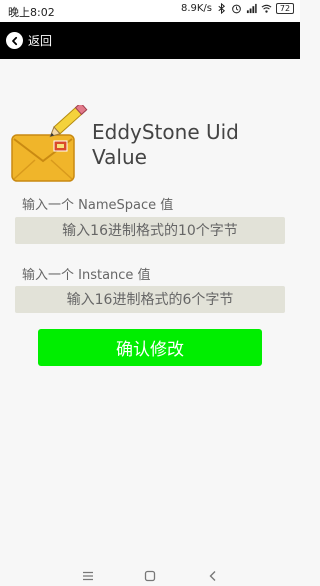 This screenshot has height=586, width=320. I want to click on system-nav-bar, so click(150, 576).